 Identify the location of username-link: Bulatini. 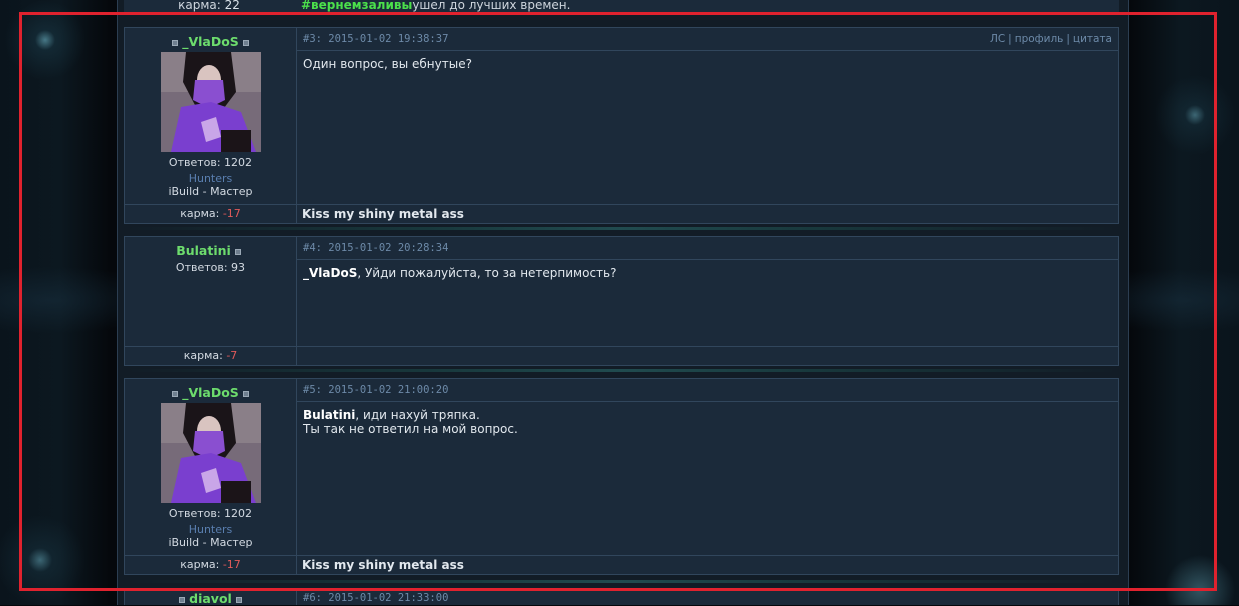
(203, 250).